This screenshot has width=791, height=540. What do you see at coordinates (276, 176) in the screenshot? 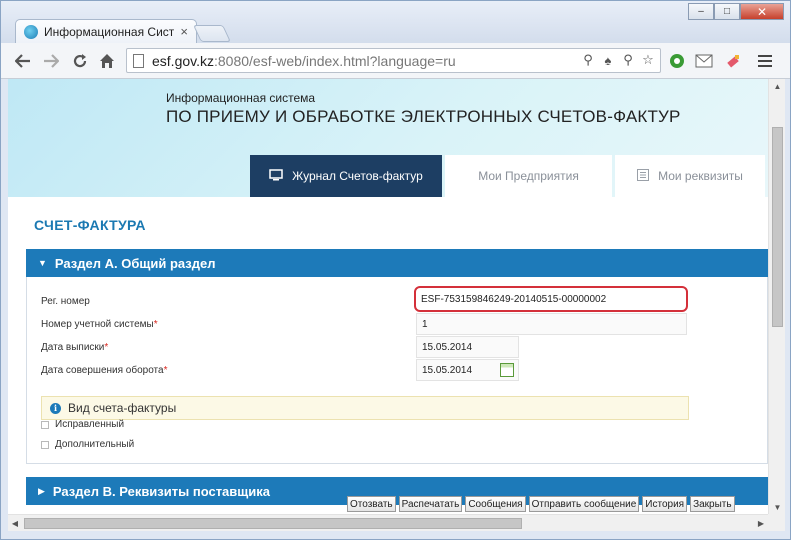
I see `monitor-icon` at bounding box center [276, 176].